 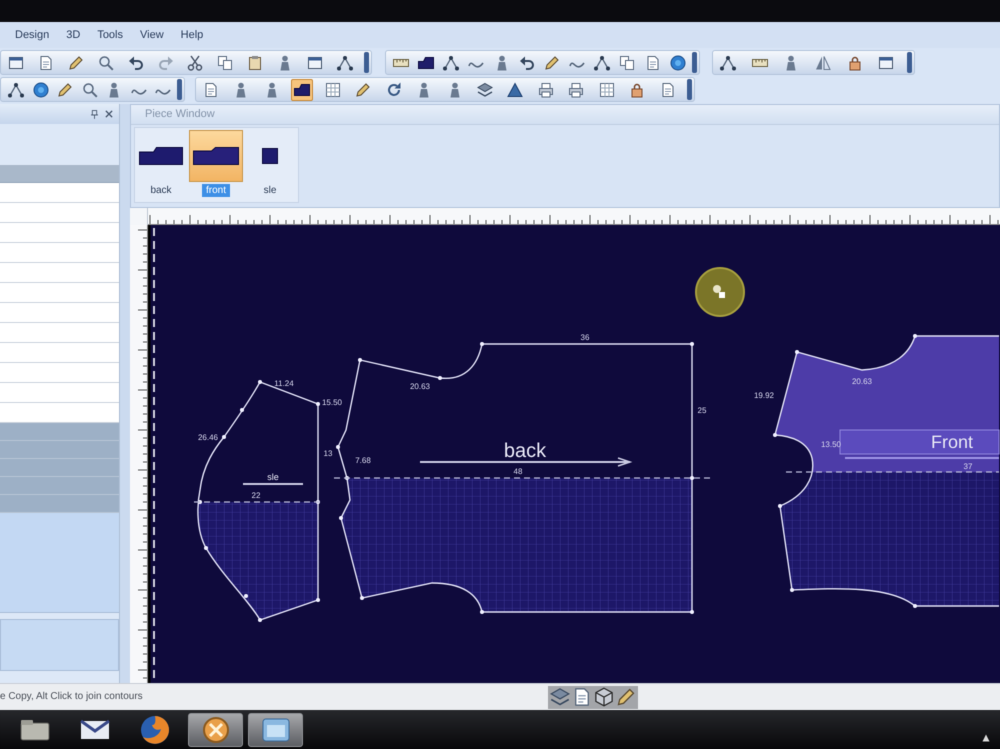 What do you see at coordinates (152, 35) in the screenshot?
I see `menu-item: View` at bounding box center [152, 35].